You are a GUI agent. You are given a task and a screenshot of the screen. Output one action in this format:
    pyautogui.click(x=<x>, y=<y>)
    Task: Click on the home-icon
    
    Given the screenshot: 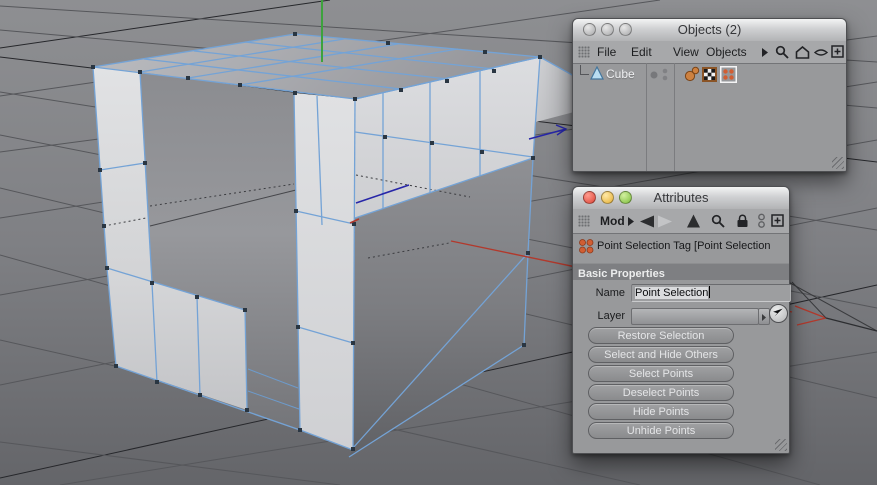 What is the action you would take?
    pyautogui.click(x=802, y=52)
    